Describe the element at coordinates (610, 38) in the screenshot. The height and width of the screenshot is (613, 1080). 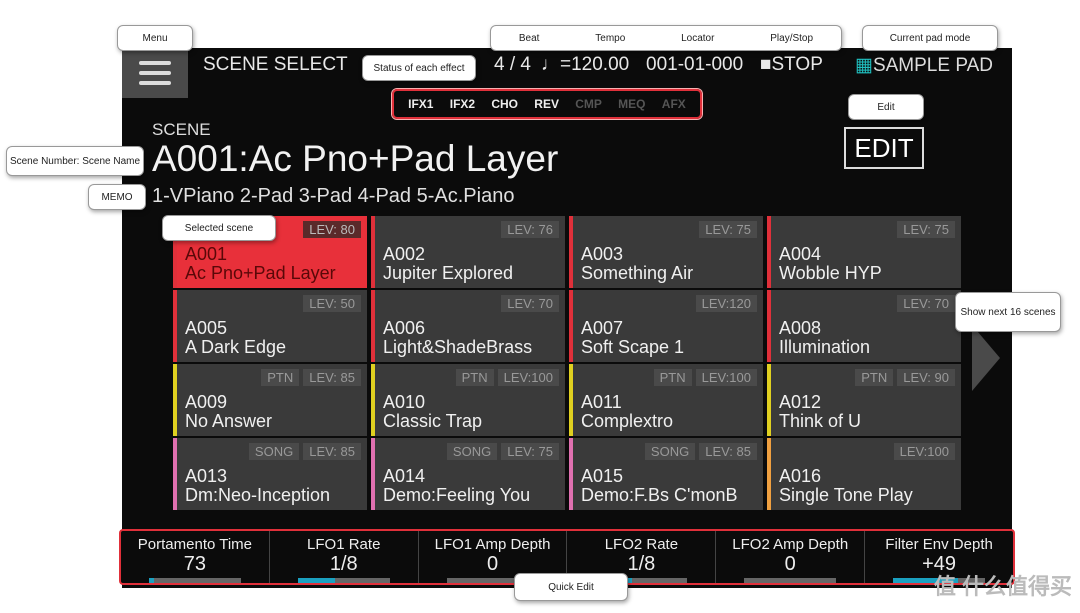
I see `callout-tempo: Tempo` at that location.